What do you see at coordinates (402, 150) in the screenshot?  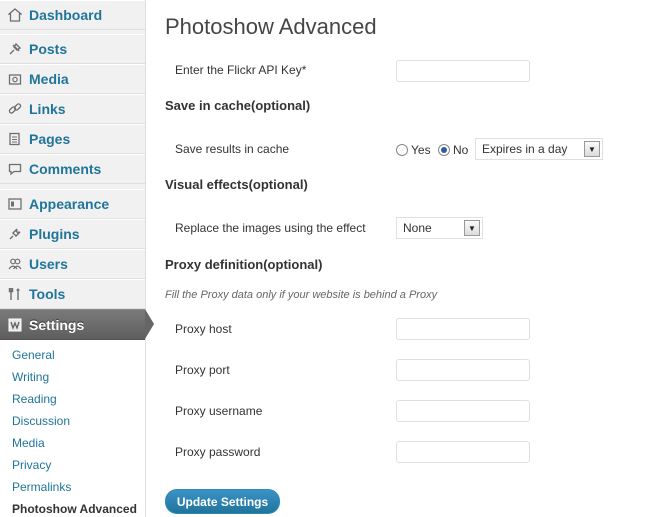 I see `cache-yes-radio` at bounding box center [402, 150].